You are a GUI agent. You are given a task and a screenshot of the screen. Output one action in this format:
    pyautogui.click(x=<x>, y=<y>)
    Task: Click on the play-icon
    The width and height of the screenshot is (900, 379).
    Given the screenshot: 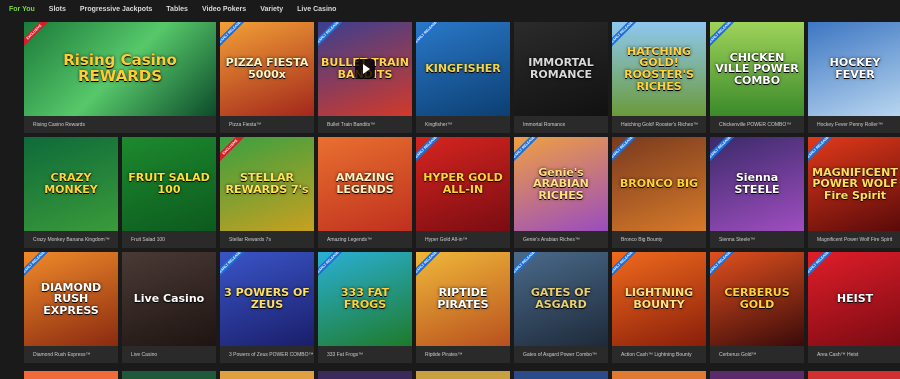 What is the action you would take?
    pyautogui.click(x=365, y=69)
    